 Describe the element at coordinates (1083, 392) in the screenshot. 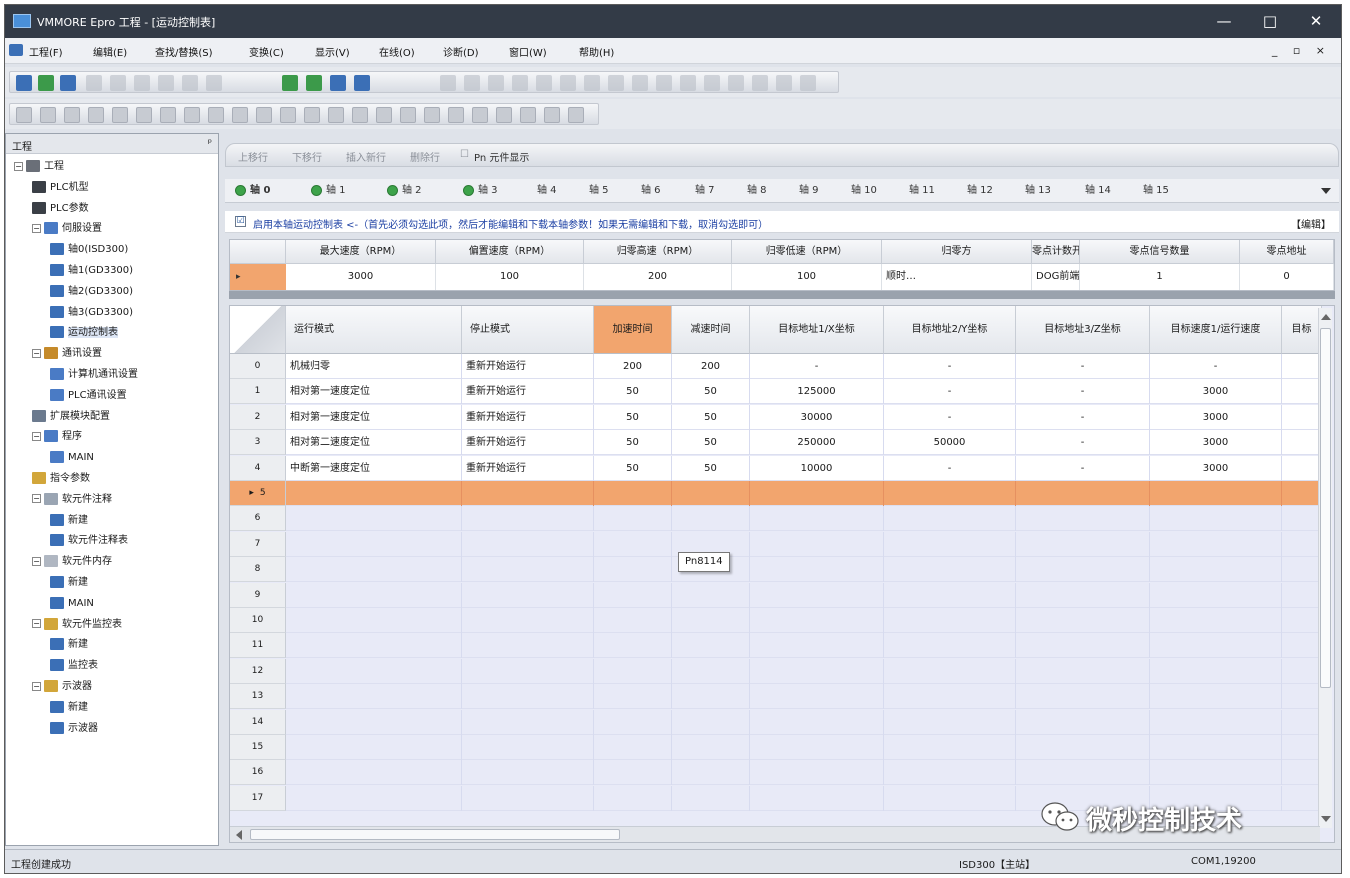

I see `table-cell: -` at that location.